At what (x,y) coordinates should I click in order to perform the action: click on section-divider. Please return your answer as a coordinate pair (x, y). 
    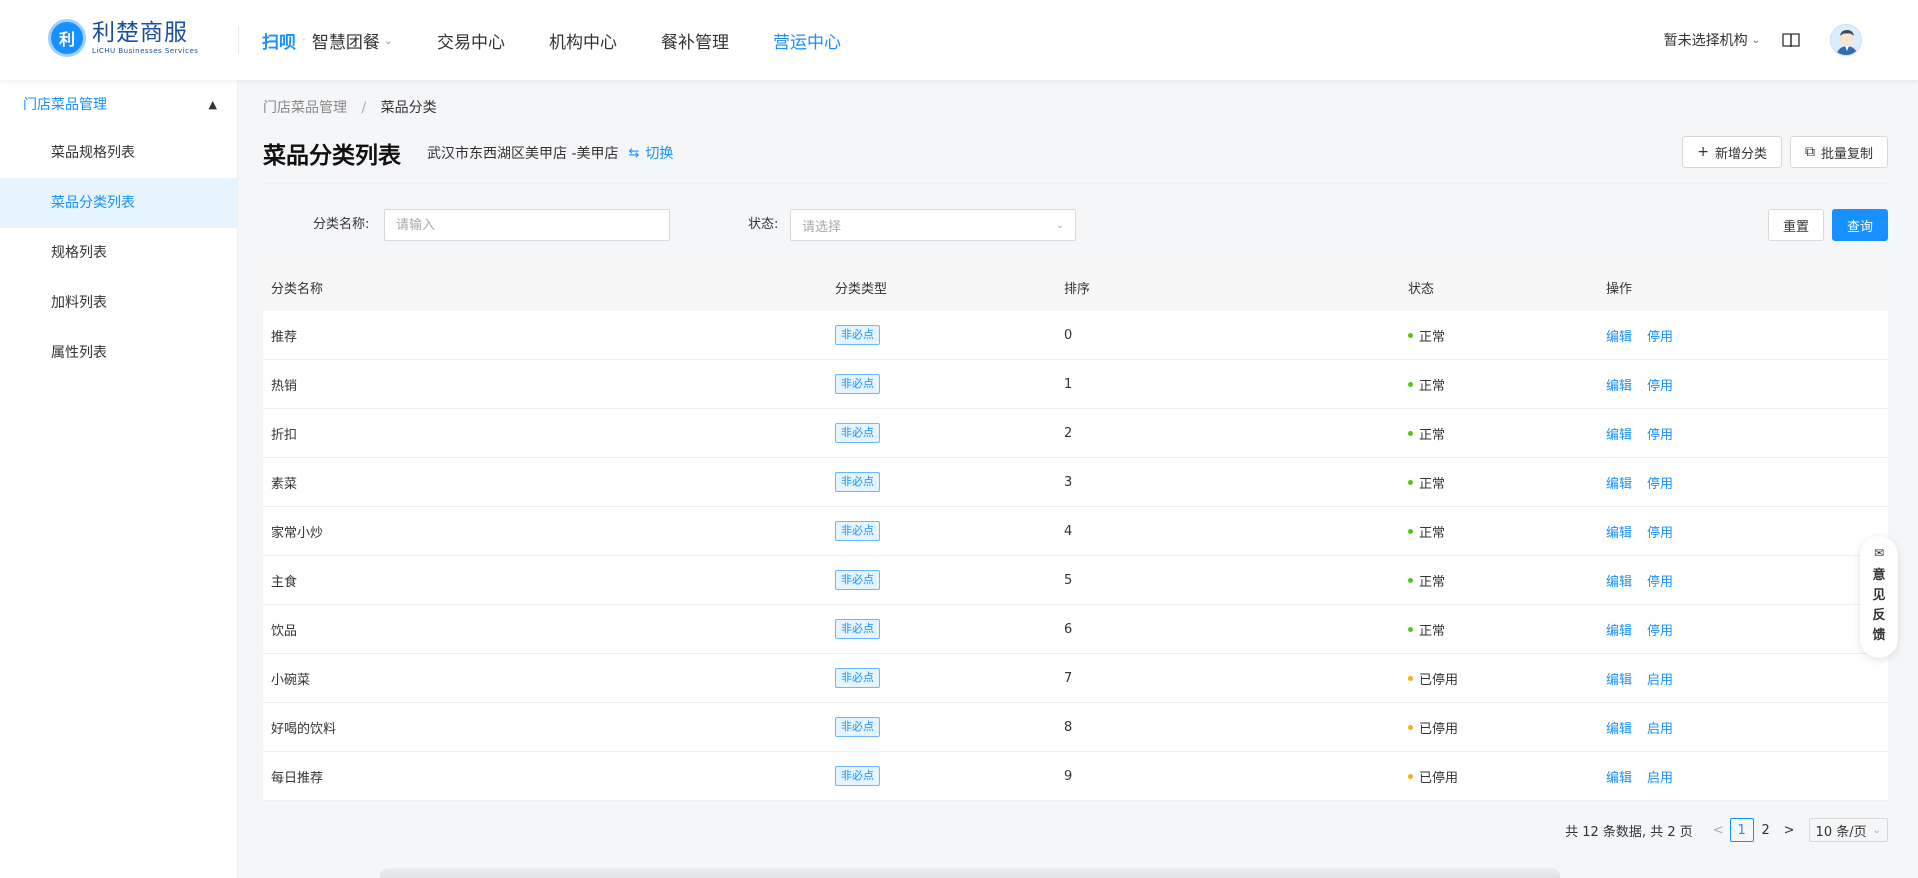
    Looking at the image, I should click on (1075, 183).